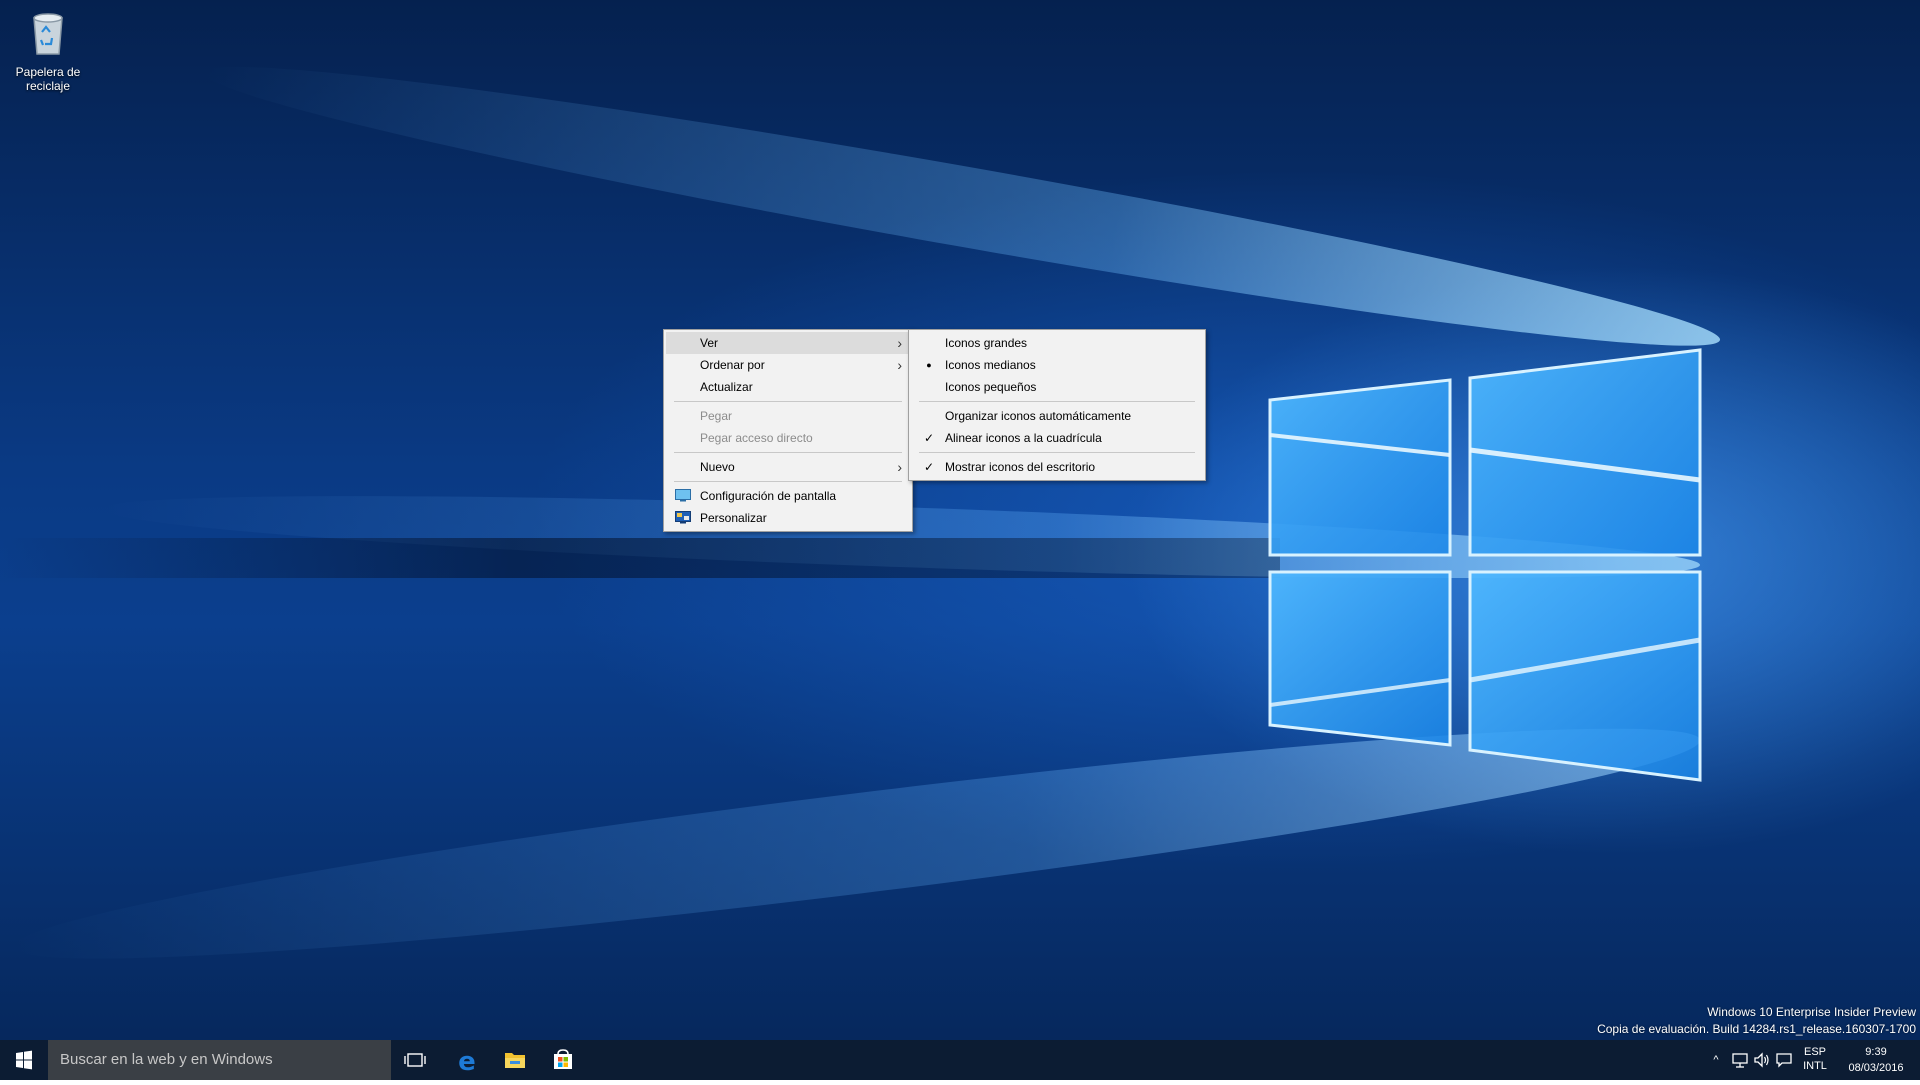  Describe the element at coordinates (726, 387) in the screenshot. I see `menu-item-label: Actualizar` at that location.